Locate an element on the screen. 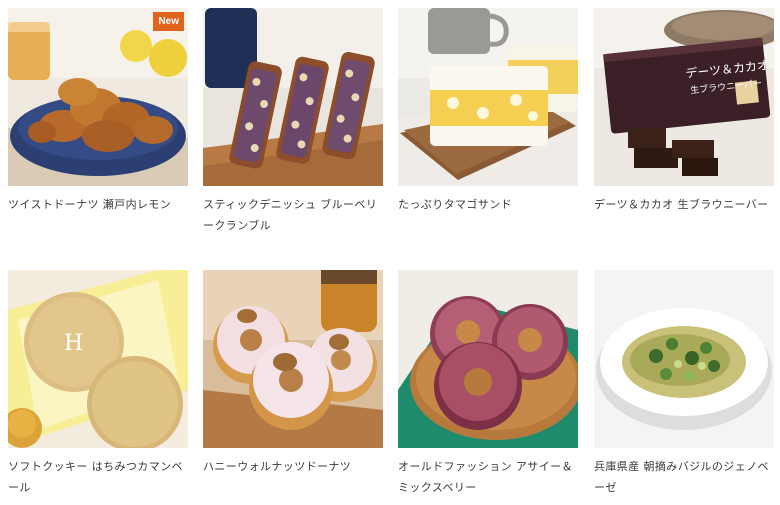  egg-sandwich-photo is located at coordinates (488, 97).